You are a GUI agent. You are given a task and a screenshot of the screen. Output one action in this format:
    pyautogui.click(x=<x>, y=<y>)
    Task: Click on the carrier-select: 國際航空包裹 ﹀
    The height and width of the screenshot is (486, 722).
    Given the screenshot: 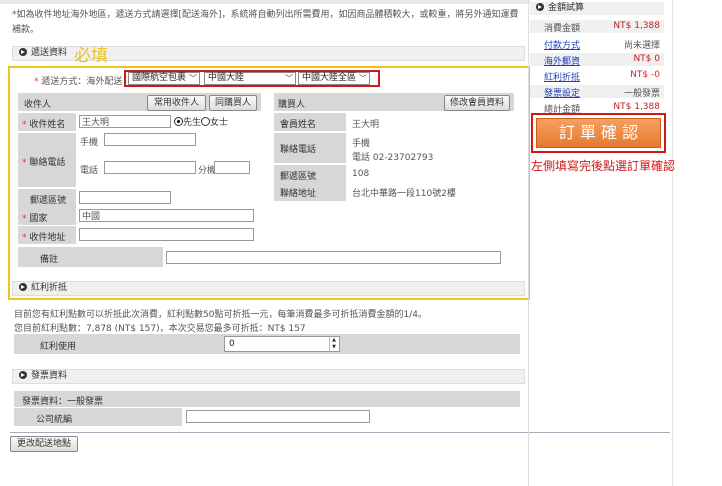 What is the action you would take?
    pyautogui.click(x=164, y=78)
    